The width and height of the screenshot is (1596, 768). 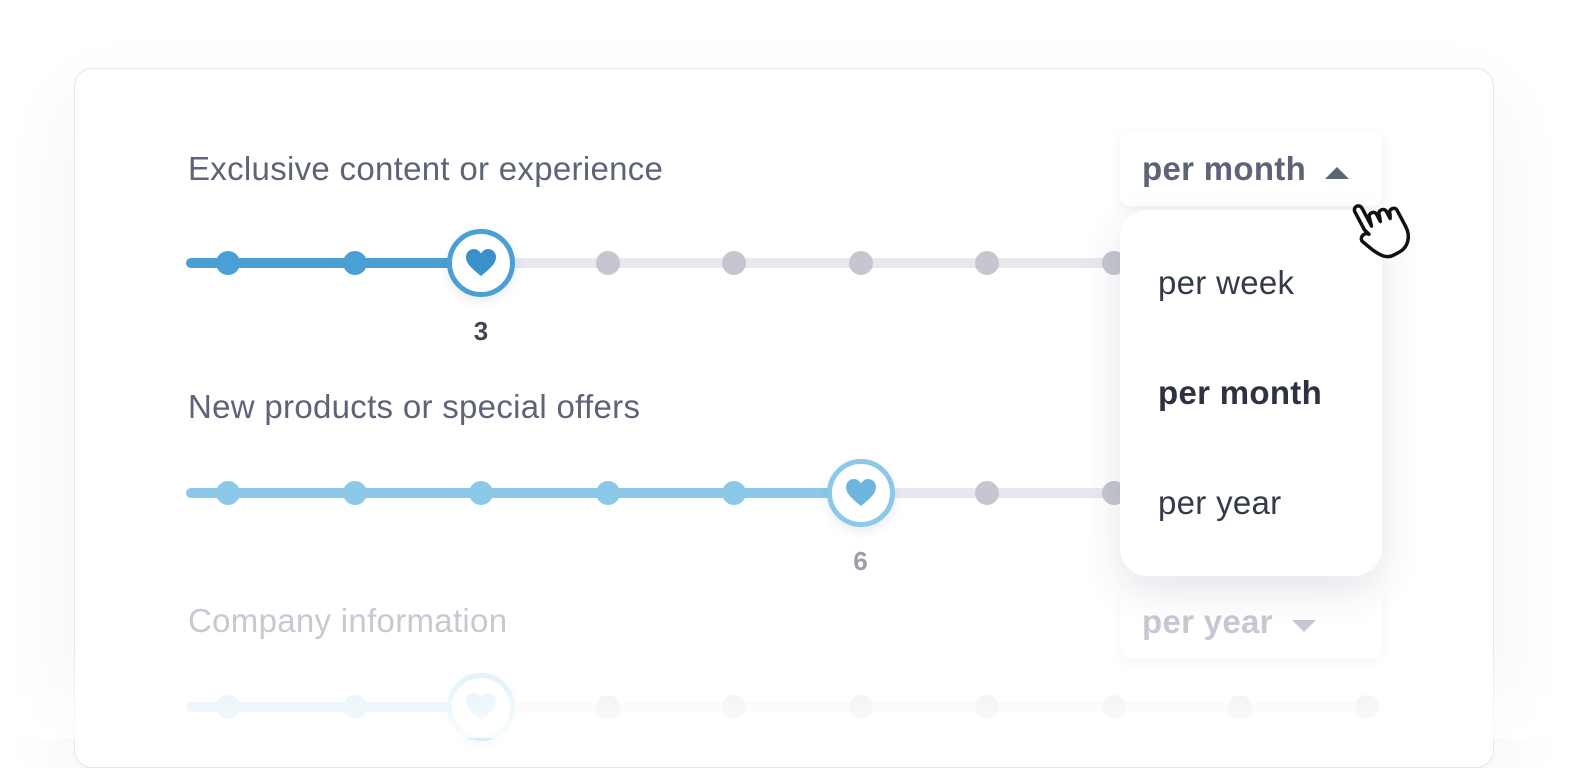 What do you see at coordinates (1224, 168) in the screenshot?
I see `unit-select-label: per month` at bounding box center [1224, 168].